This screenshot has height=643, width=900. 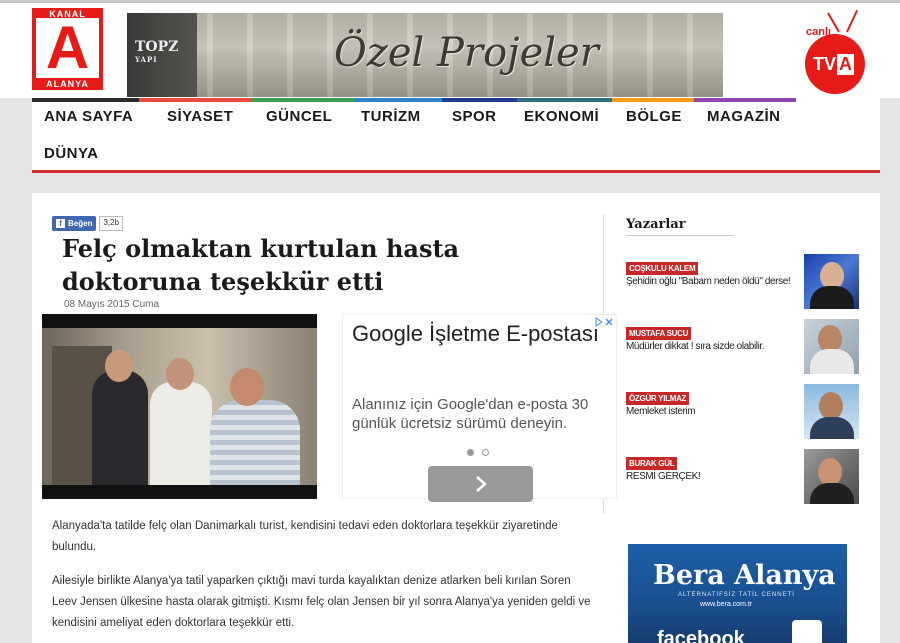 I want to click on writers-heading-line, so click(x=680, y=235).